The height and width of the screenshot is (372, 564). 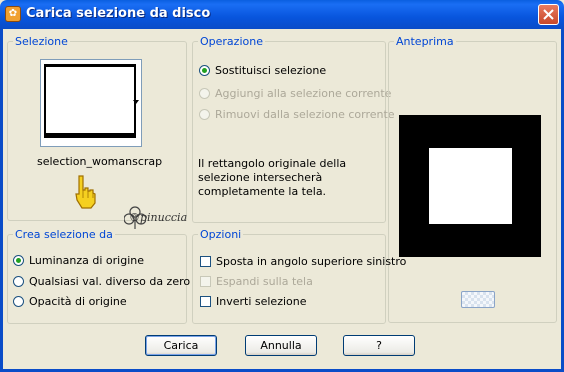 I want to click on crea-group-label: Crea selezione da, so click(x=64, y=234).